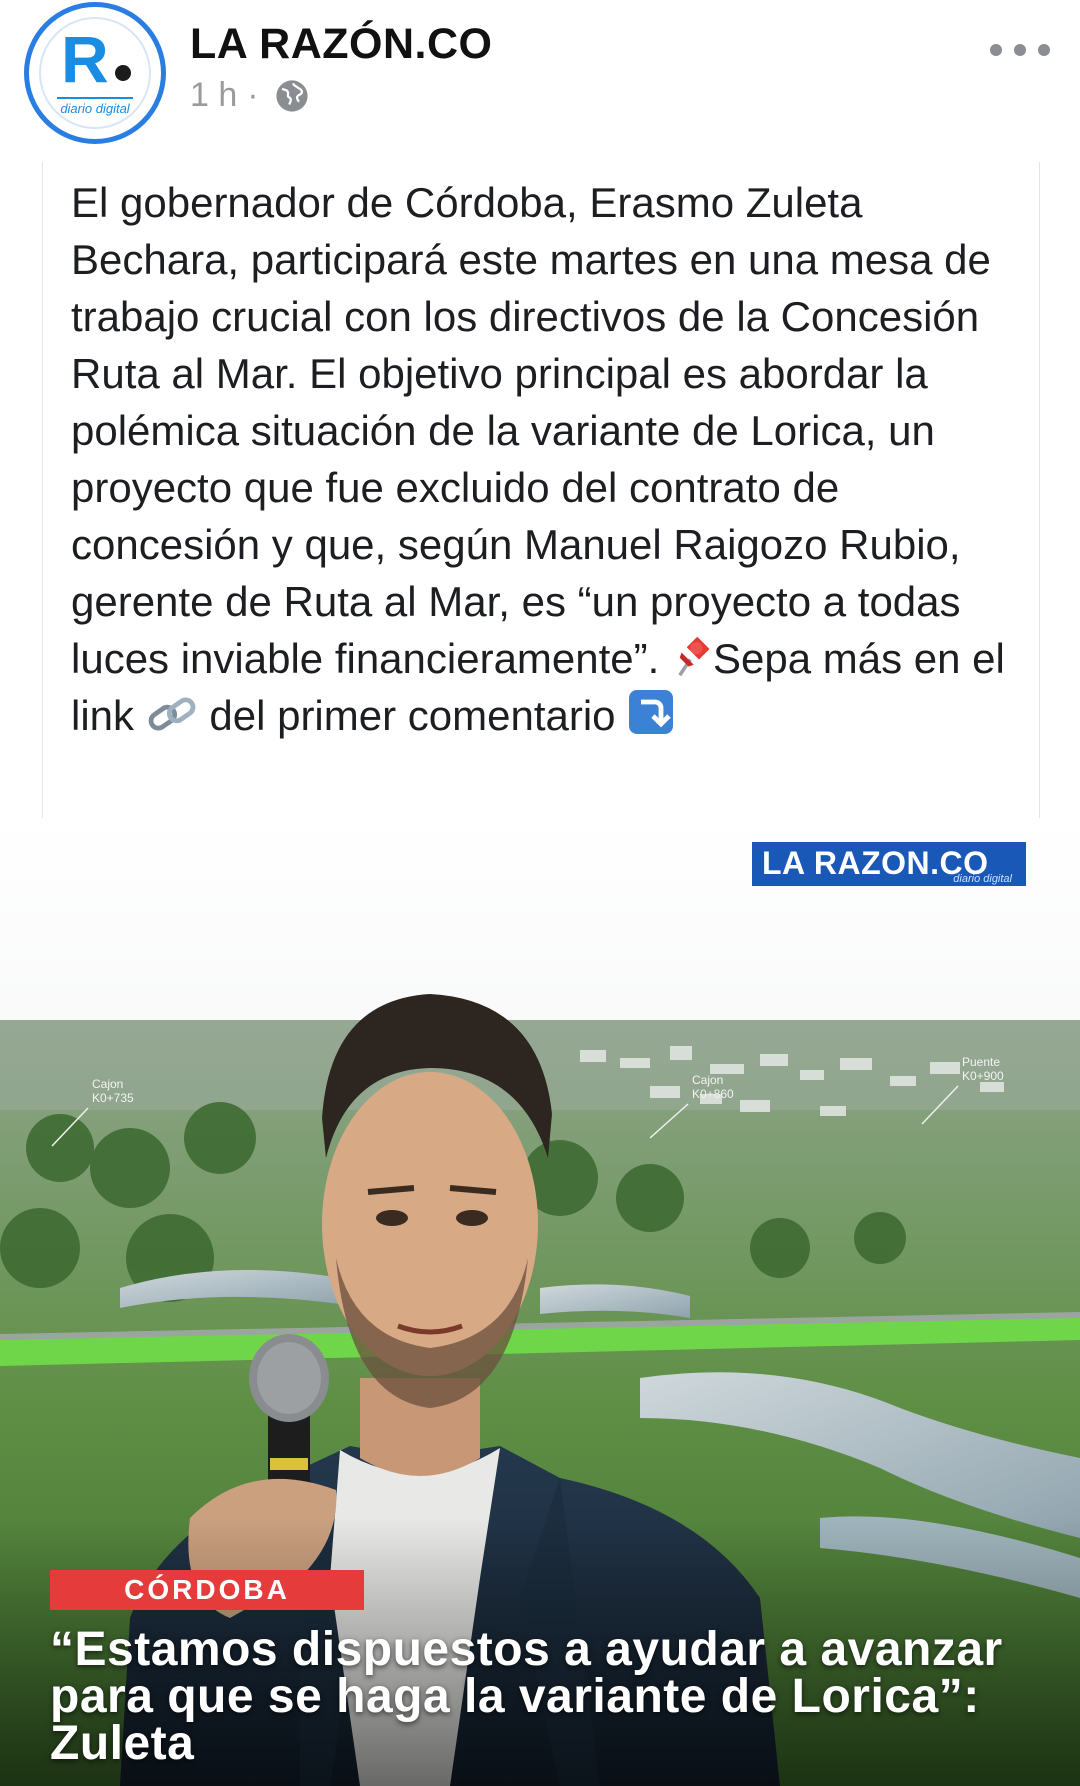 This screenshot has width=1080, height=1786. What do you see at coordinates (982, 879) in the screenshot?
I see `watermark-subtitle: diario digital` at bounding box center [982, 879].